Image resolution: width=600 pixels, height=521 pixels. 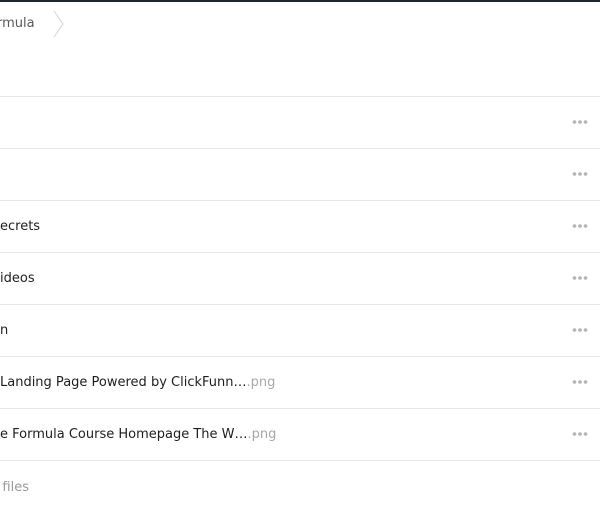 I want to click on list-item: e Formula Course Homepage The W….png, so click(x=300, y=435).